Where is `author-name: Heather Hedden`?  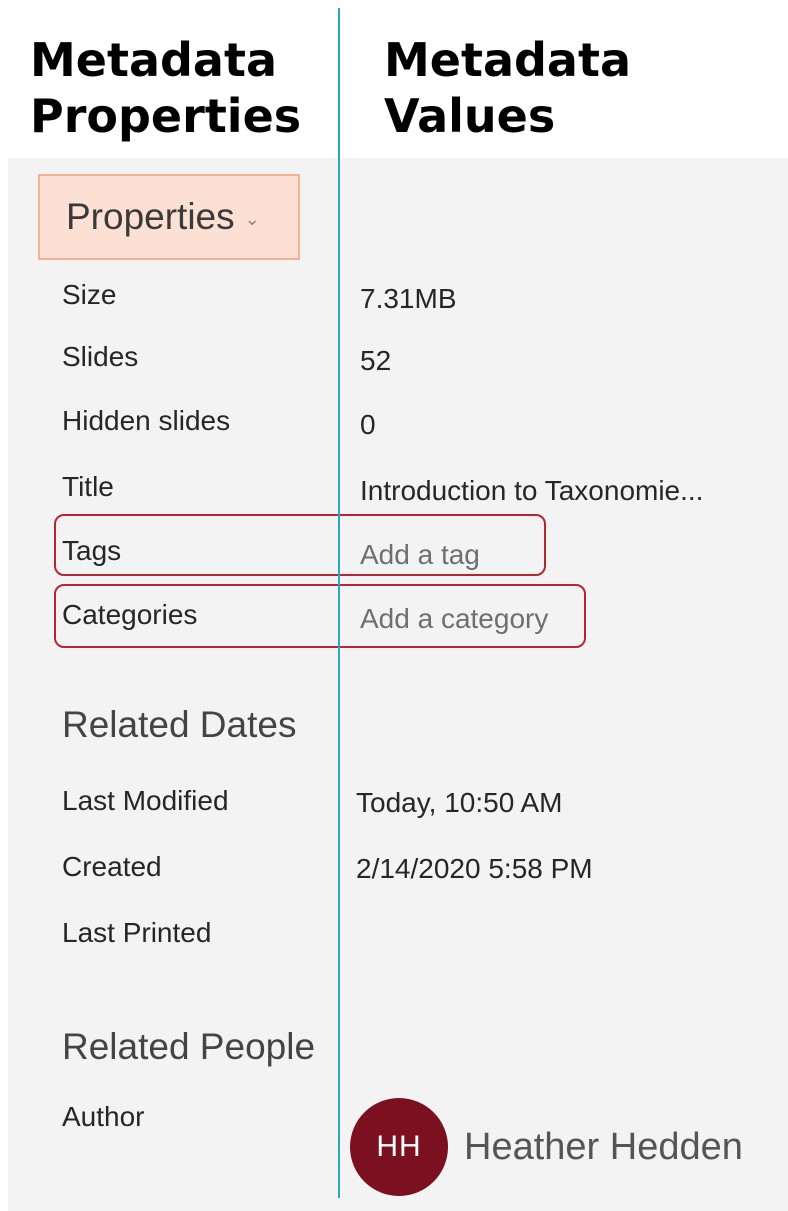 author-name: Heather Hedden is located at coordinates (603, 1147).